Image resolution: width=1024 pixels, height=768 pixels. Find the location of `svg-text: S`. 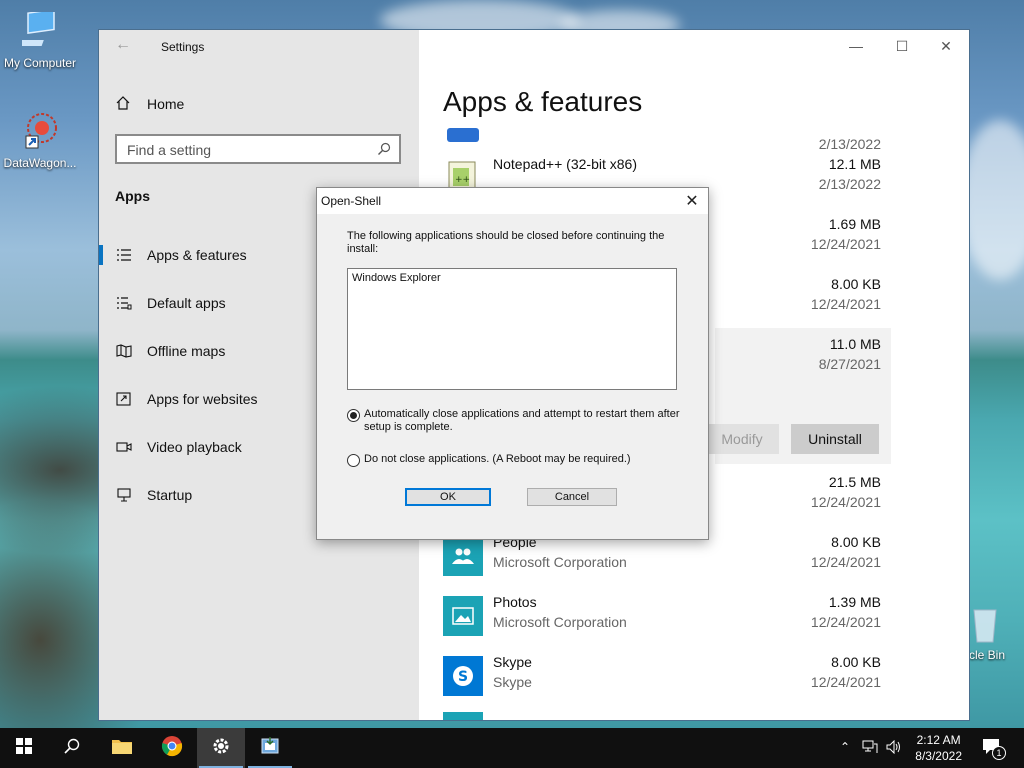

svg-text: S is located at coordinates (463, 677).